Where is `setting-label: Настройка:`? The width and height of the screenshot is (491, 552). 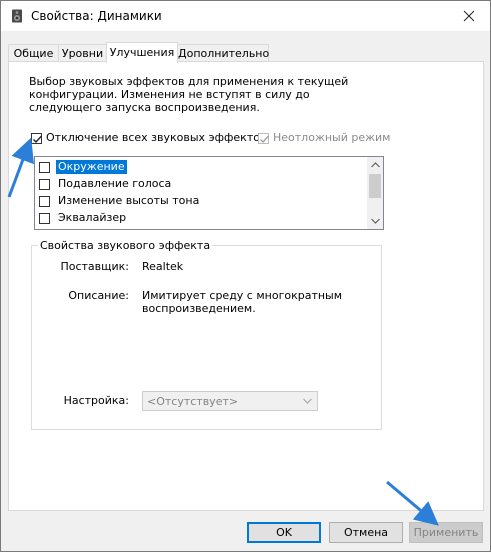
setting-label: Настройка: is located at coordinates (96, 400).